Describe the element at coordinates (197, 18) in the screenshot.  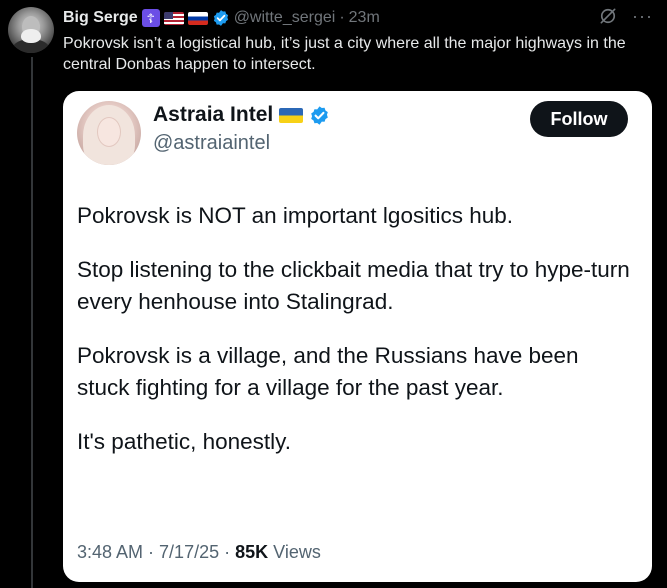
I see `russia-flag-icon` at that location.